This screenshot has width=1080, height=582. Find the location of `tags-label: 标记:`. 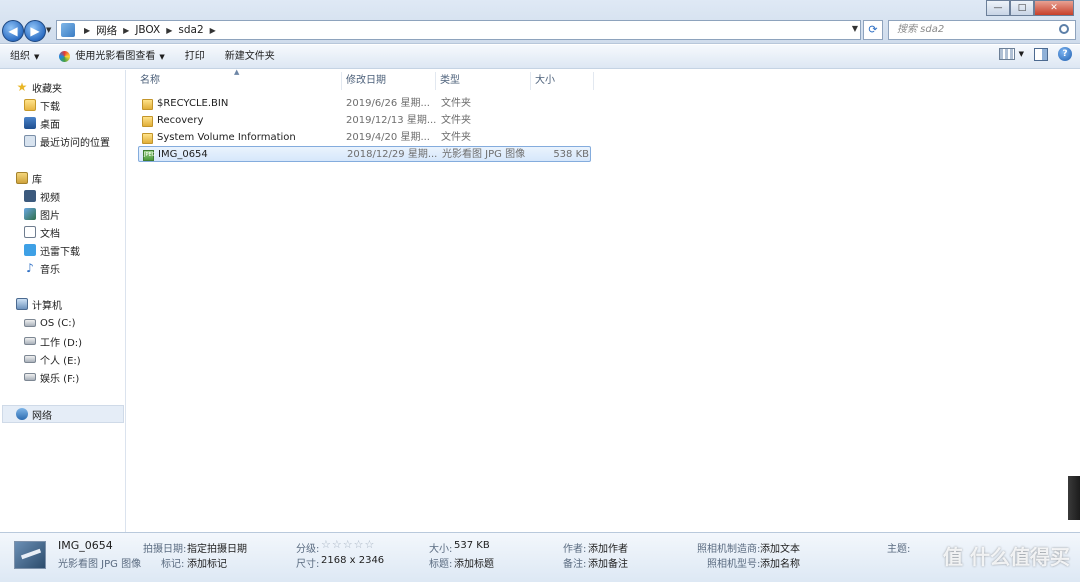

tags-label: 标记: is located at coordinates (173, 564).